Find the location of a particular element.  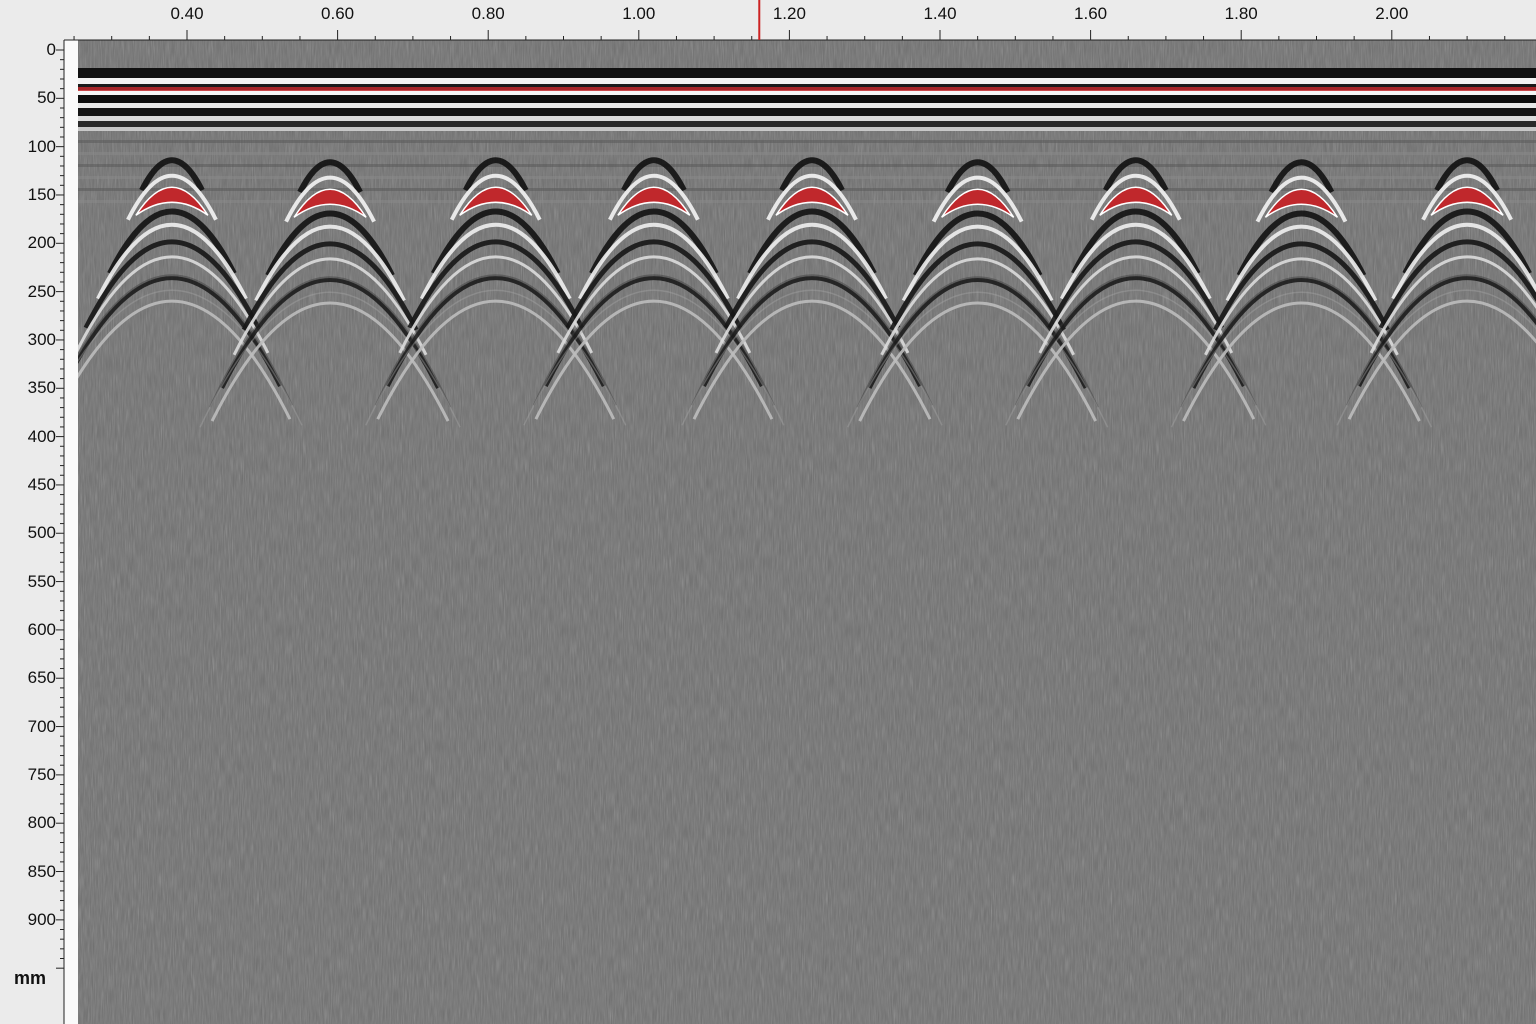

y-tick-label: 300 is located at coordinates (41, 339).